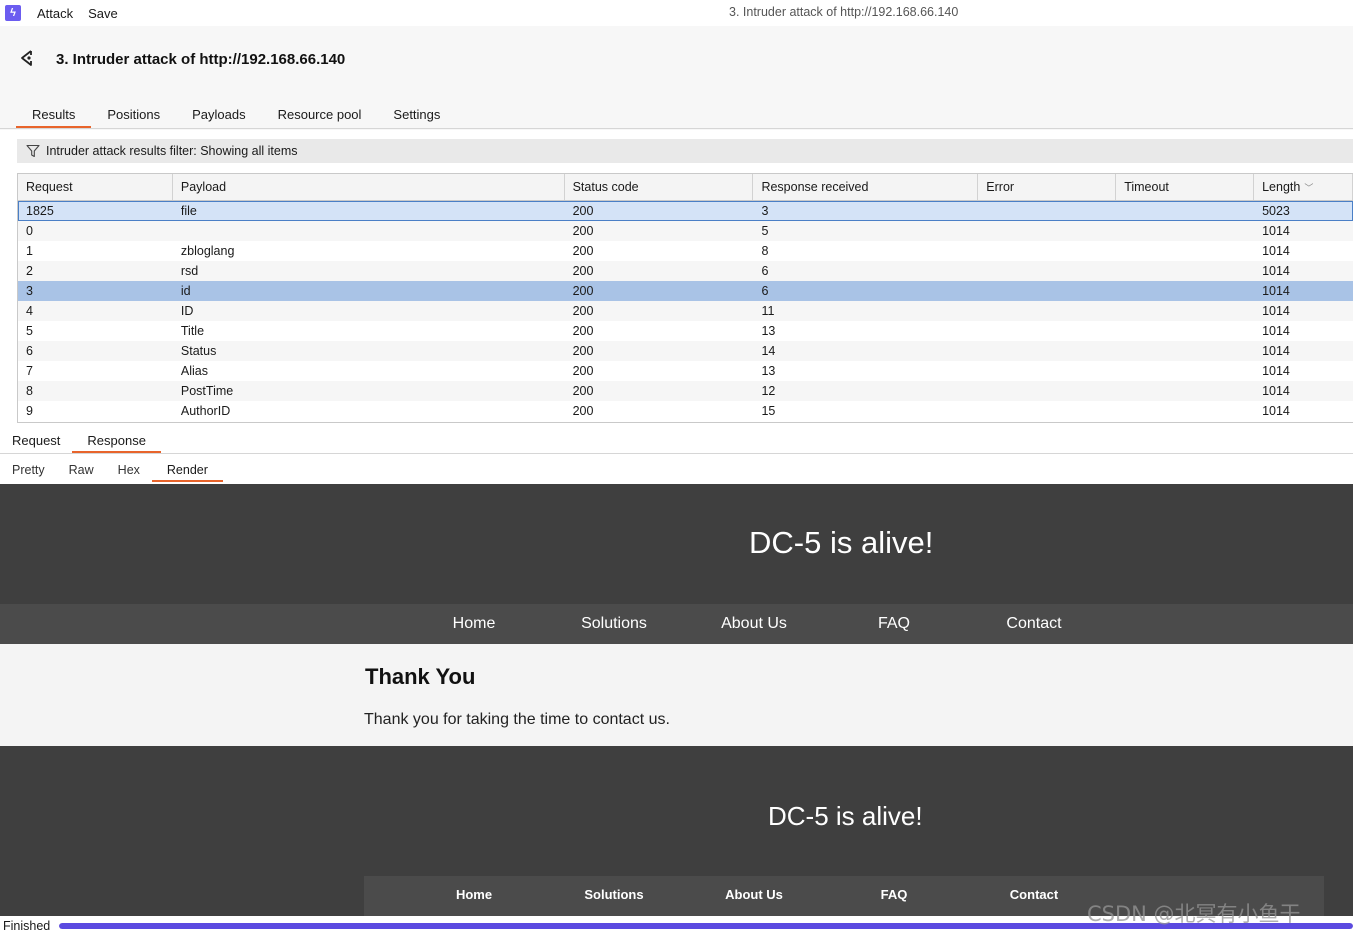  What do you see at coordinates (754, 895) in the screenshot?
I see `render-footer-nav-about-us: About Us` at bounding box center [754, 895].